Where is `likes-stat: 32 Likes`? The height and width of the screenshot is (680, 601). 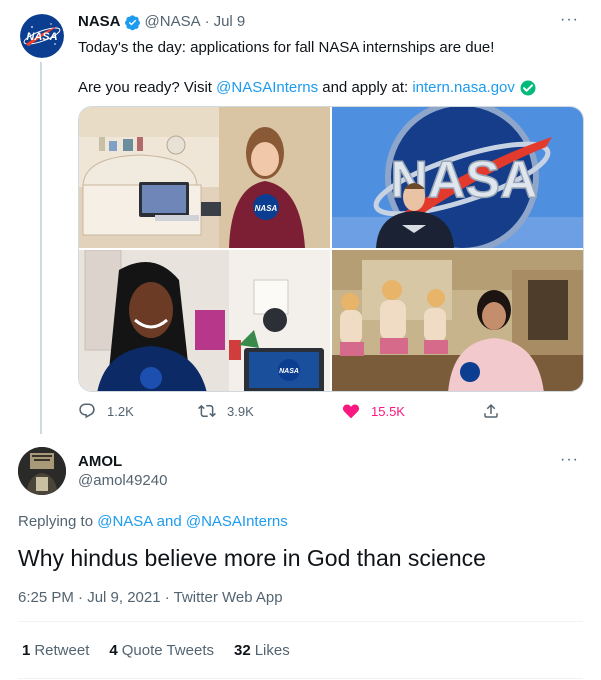
likes-stat: 32 Likes is located at coordinates (262, 651).